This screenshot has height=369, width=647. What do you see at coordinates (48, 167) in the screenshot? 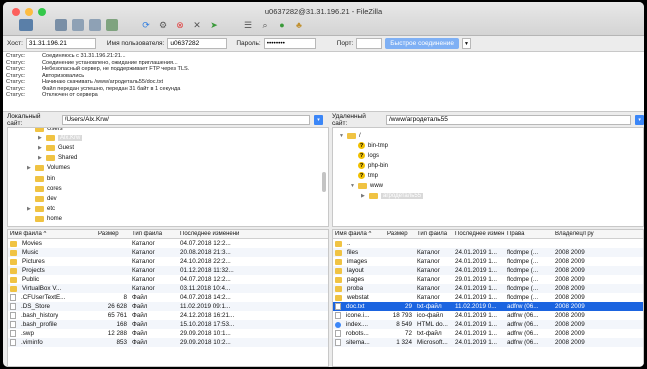
I see `local-tree-node: ▶ Volumes` at bounding box center [48, 167].